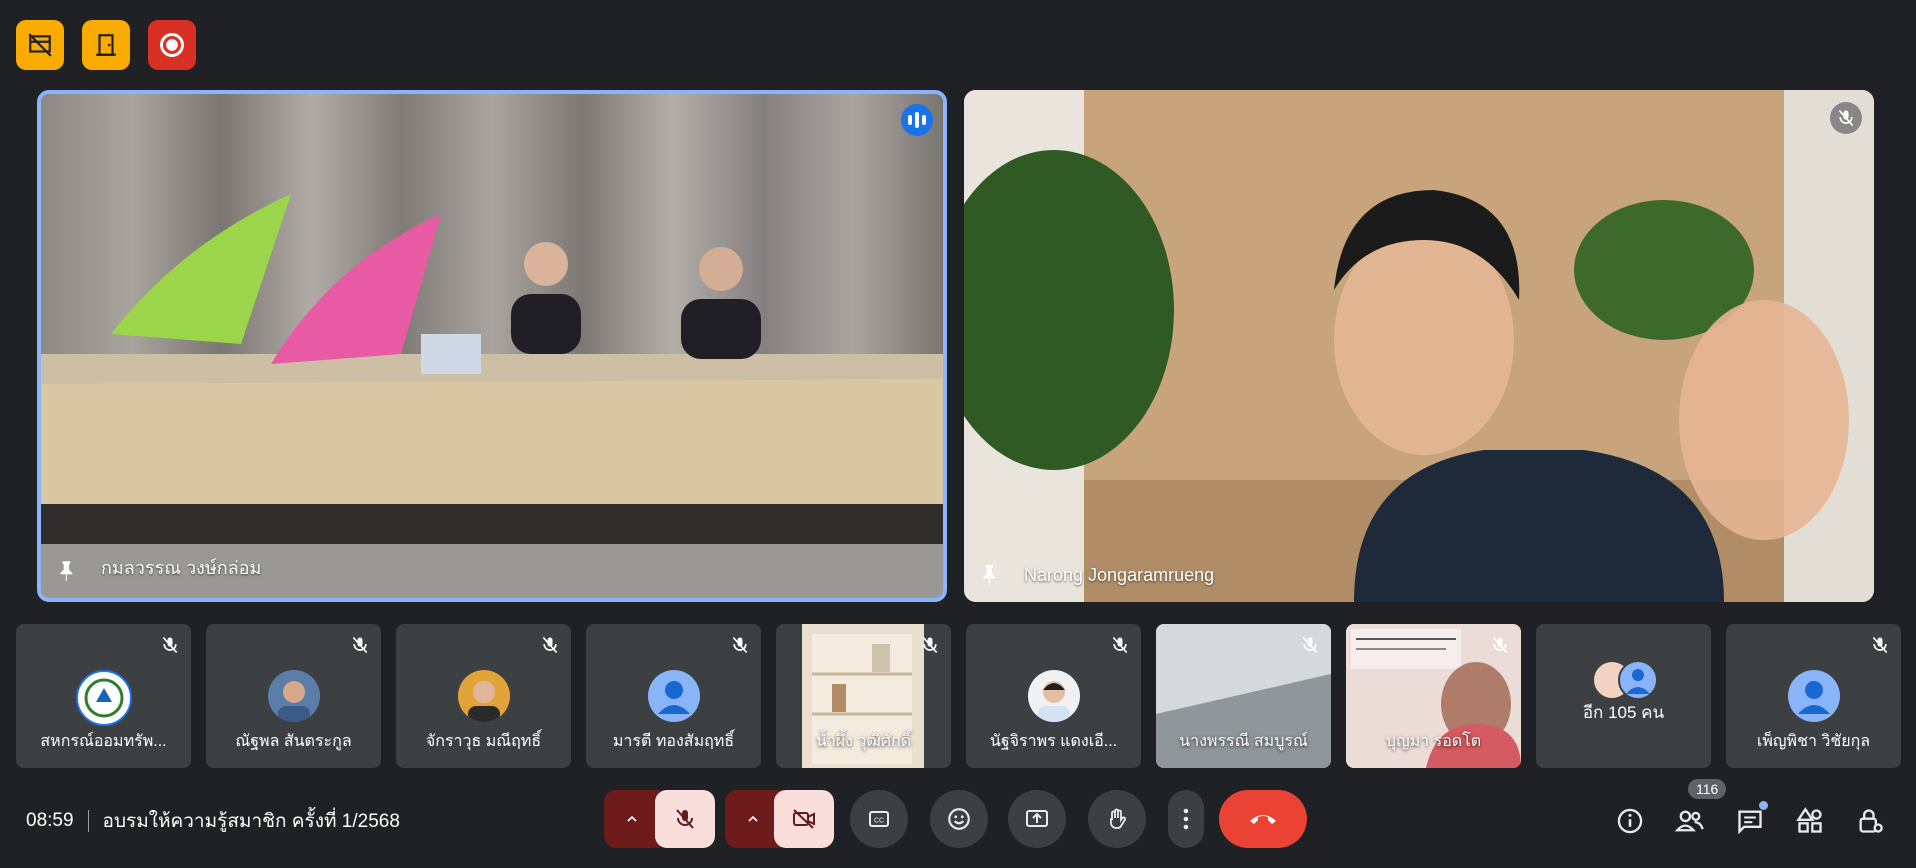 The width and height of the screenshot is (1916, 868). I want to click on host-controls-icon, so click(1871, 821).